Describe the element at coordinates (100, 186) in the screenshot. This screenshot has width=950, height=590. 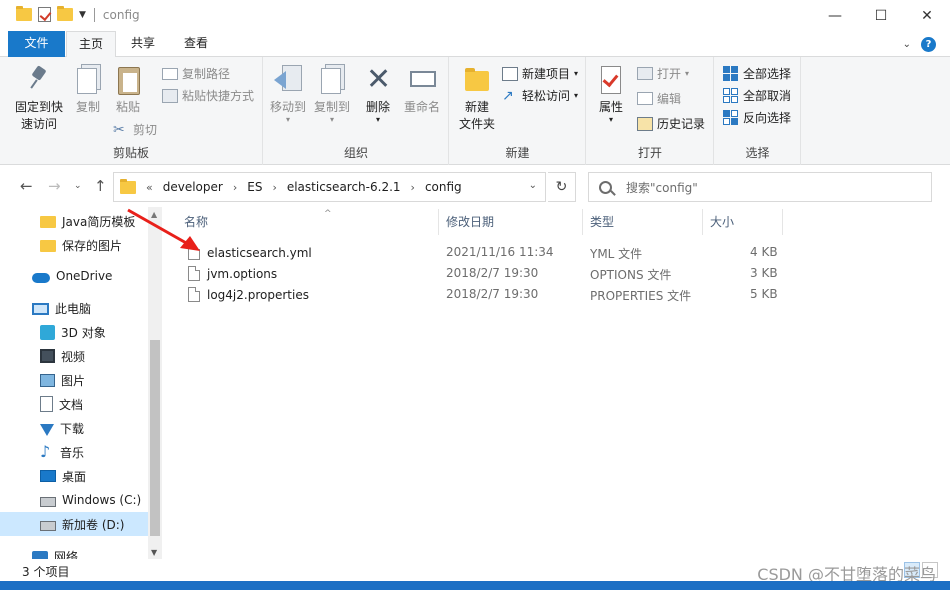
I see `up-arrow-icon: ↑` at that location.